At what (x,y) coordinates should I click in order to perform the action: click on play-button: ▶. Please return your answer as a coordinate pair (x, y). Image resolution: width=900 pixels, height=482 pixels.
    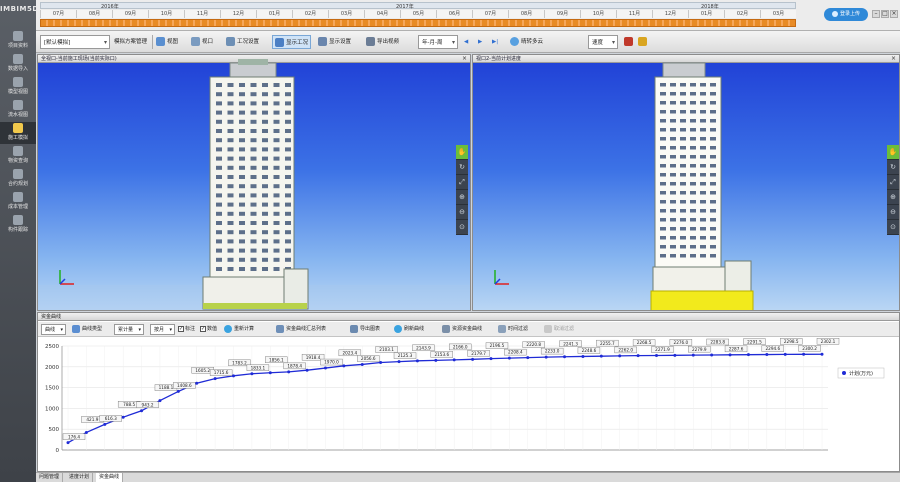
    Looking at the image, I should click on (480, 42).